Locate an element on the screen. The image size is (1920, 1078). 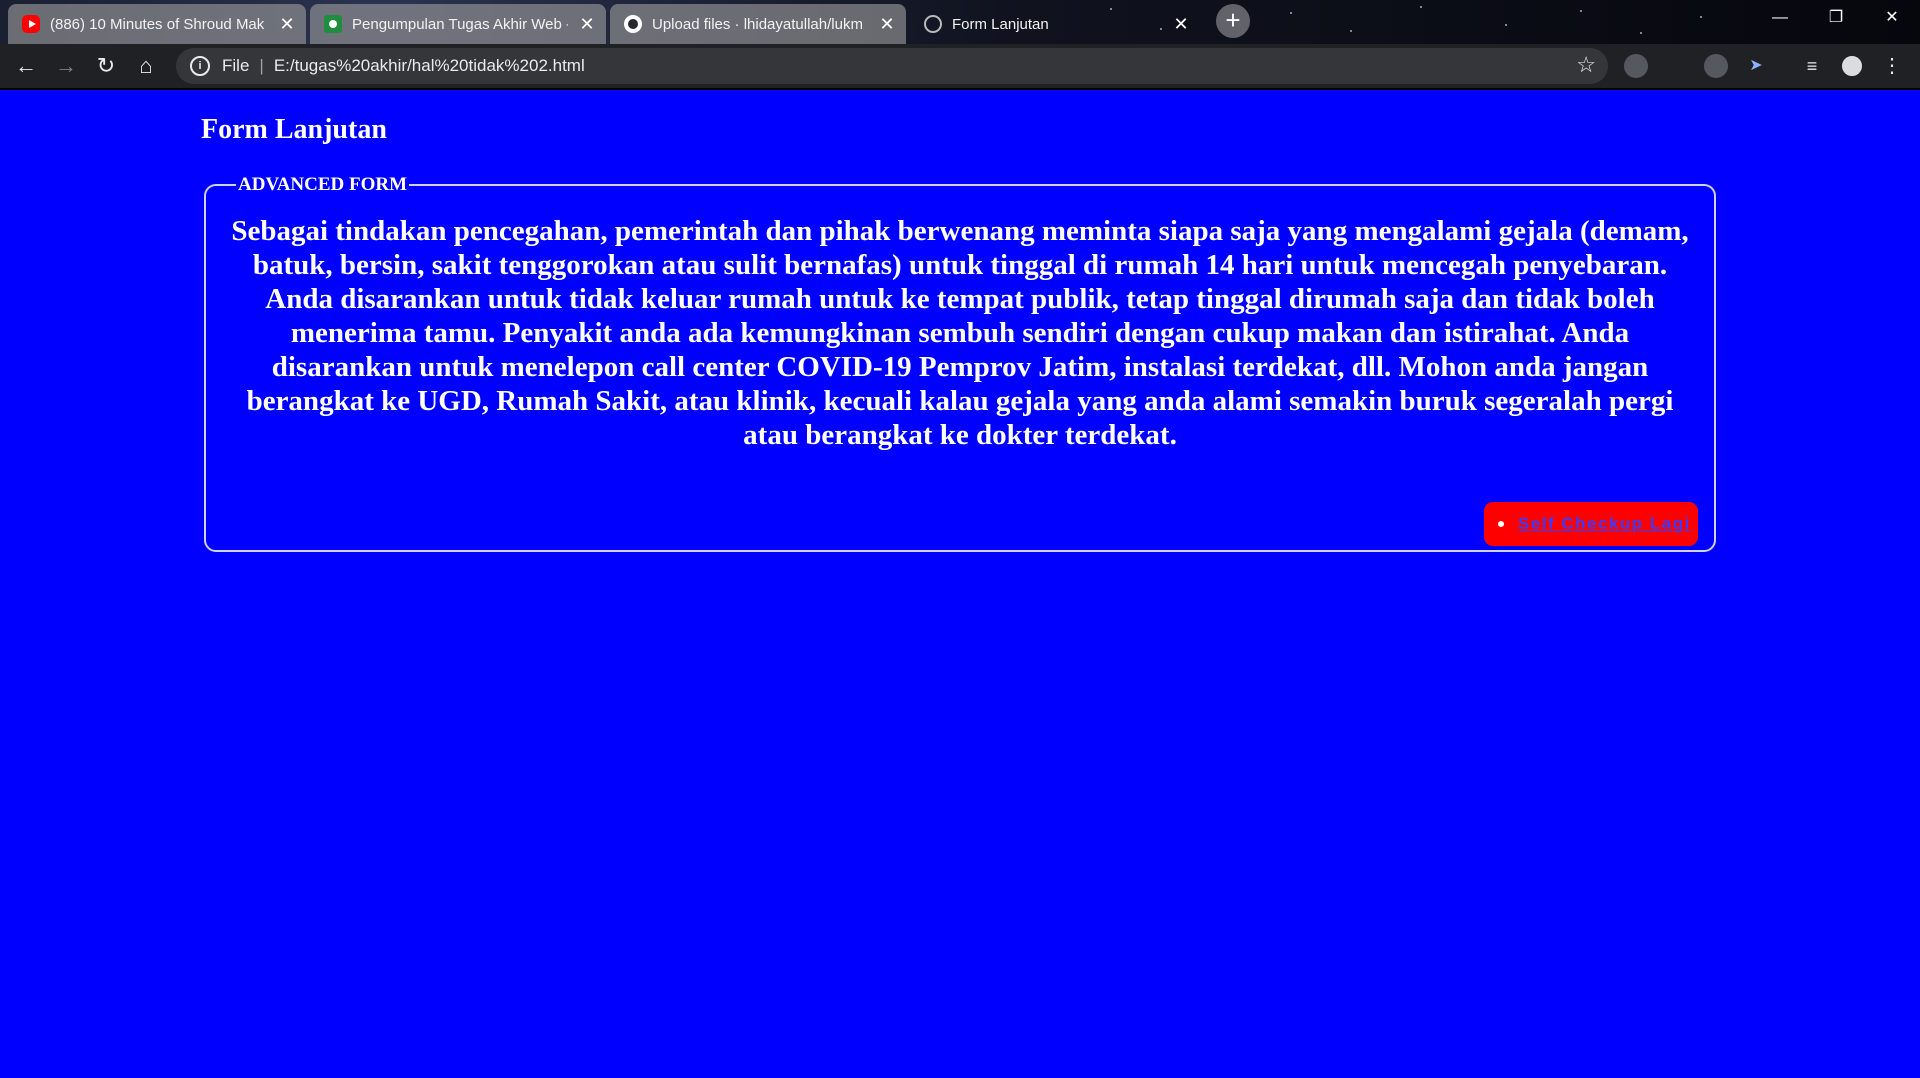
tab-title: Upload files · lhidayatullah/lukm is located at coordinates (757, 24).